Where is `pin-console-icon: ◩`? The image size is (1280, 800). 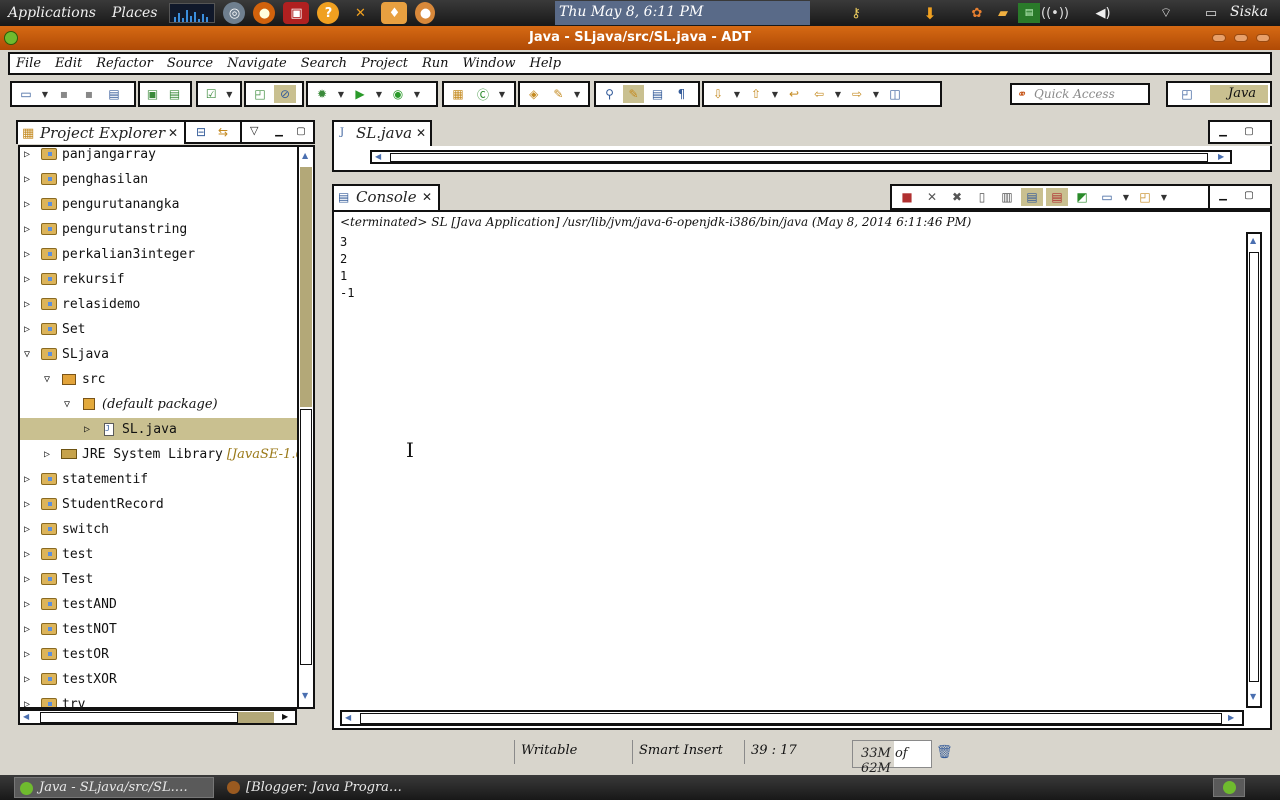 pin-console-icon: ◩ is located at coordinates (1082, 197).